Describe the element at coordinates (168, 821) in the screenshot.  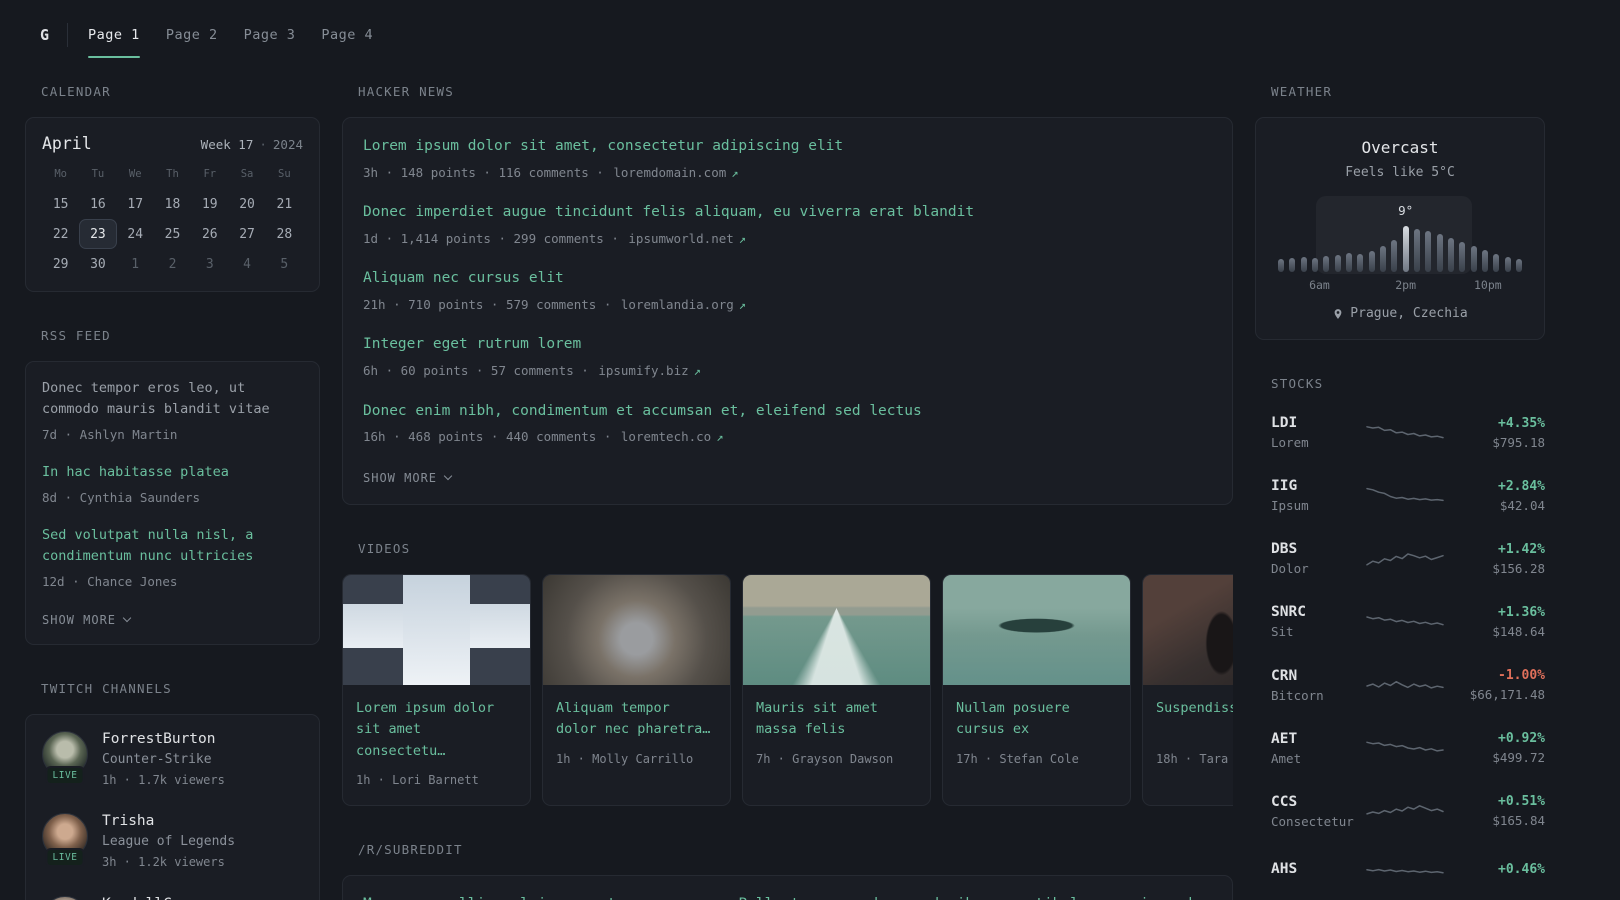
I see `channel-name: Trisha` at that location.